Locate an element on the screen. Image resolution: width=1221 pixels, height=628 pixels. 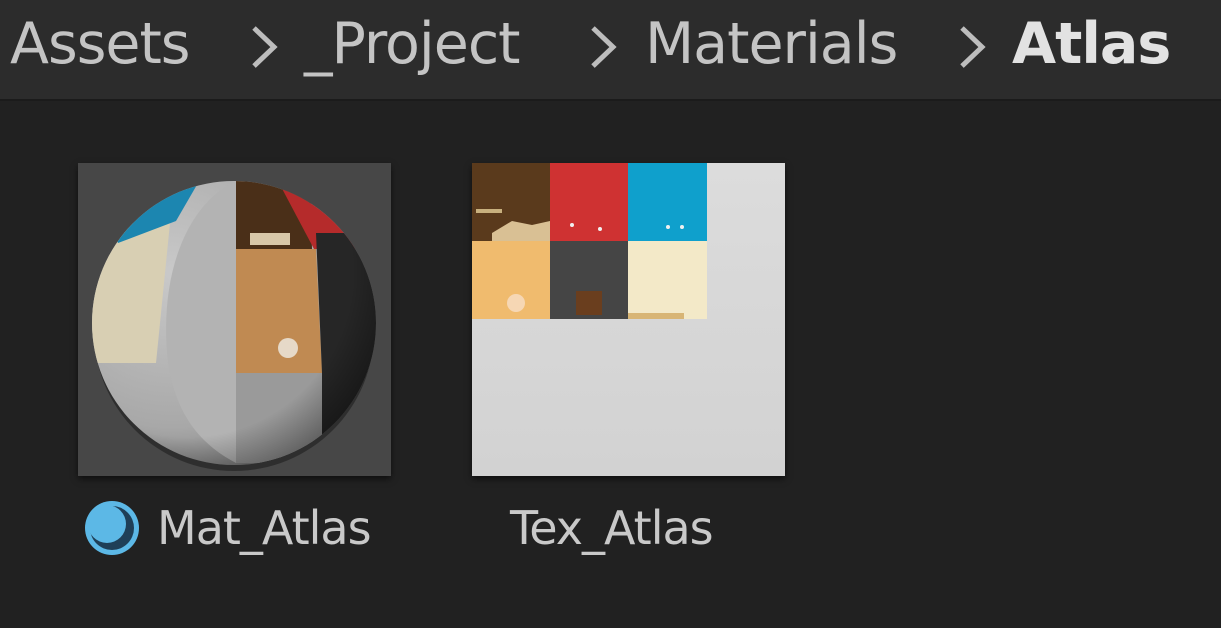
material-thumbnail is located at coordinates (234, 319).